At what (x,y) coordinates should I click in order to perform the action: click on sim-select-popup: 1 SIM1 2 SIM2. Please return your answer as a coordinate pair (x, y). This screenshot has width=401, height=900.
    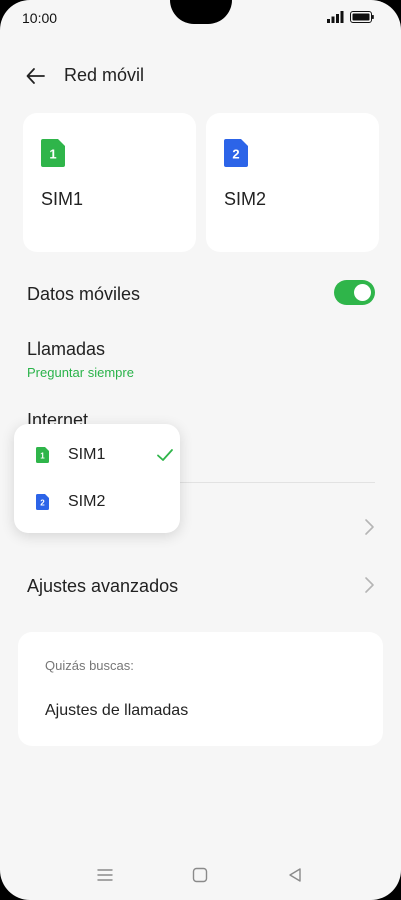
    Looking at the image, I should click on (97, 478).